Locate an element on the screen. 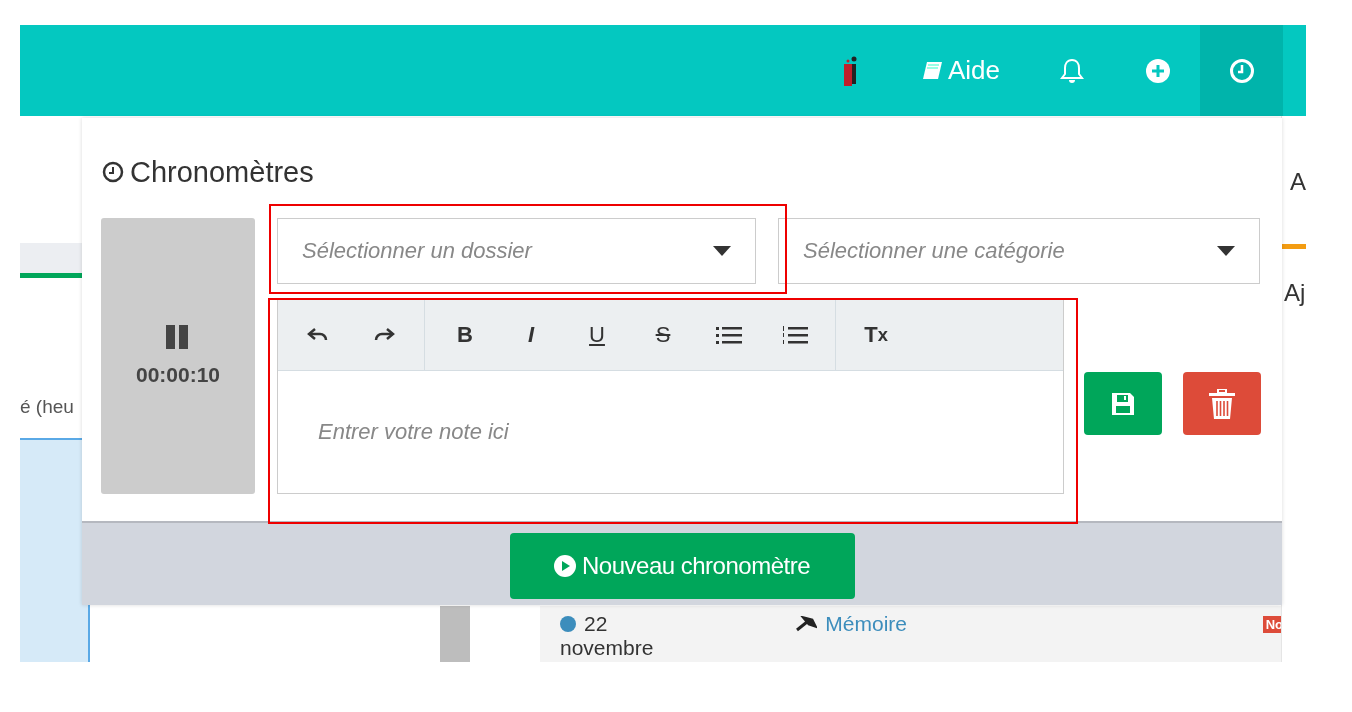  save-button is located at coordinates (1123, 403).